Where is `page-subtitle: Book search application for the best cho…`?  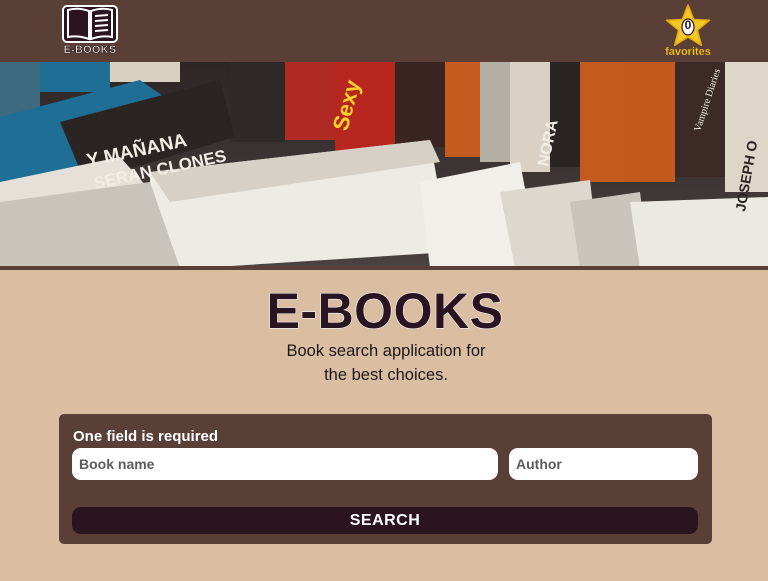 page-subtitle: Book search application for the best cho… is located at coordinates (386, 363).